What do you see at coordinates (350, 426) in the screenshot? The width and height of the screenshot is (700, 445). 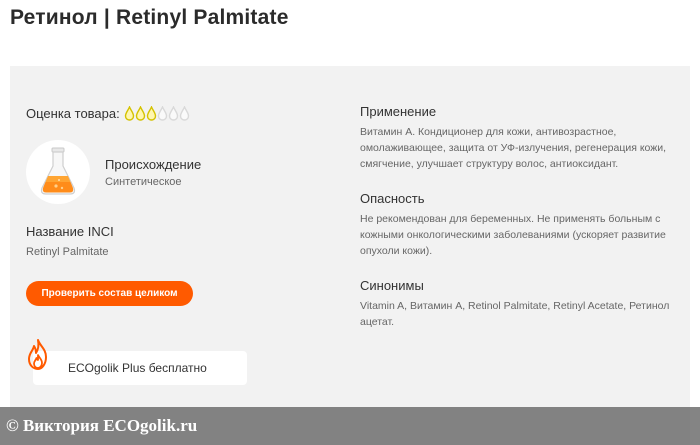 I see `watermark-bar: © Виктория ECOgolik.ru` at bounding box center [350, 426].